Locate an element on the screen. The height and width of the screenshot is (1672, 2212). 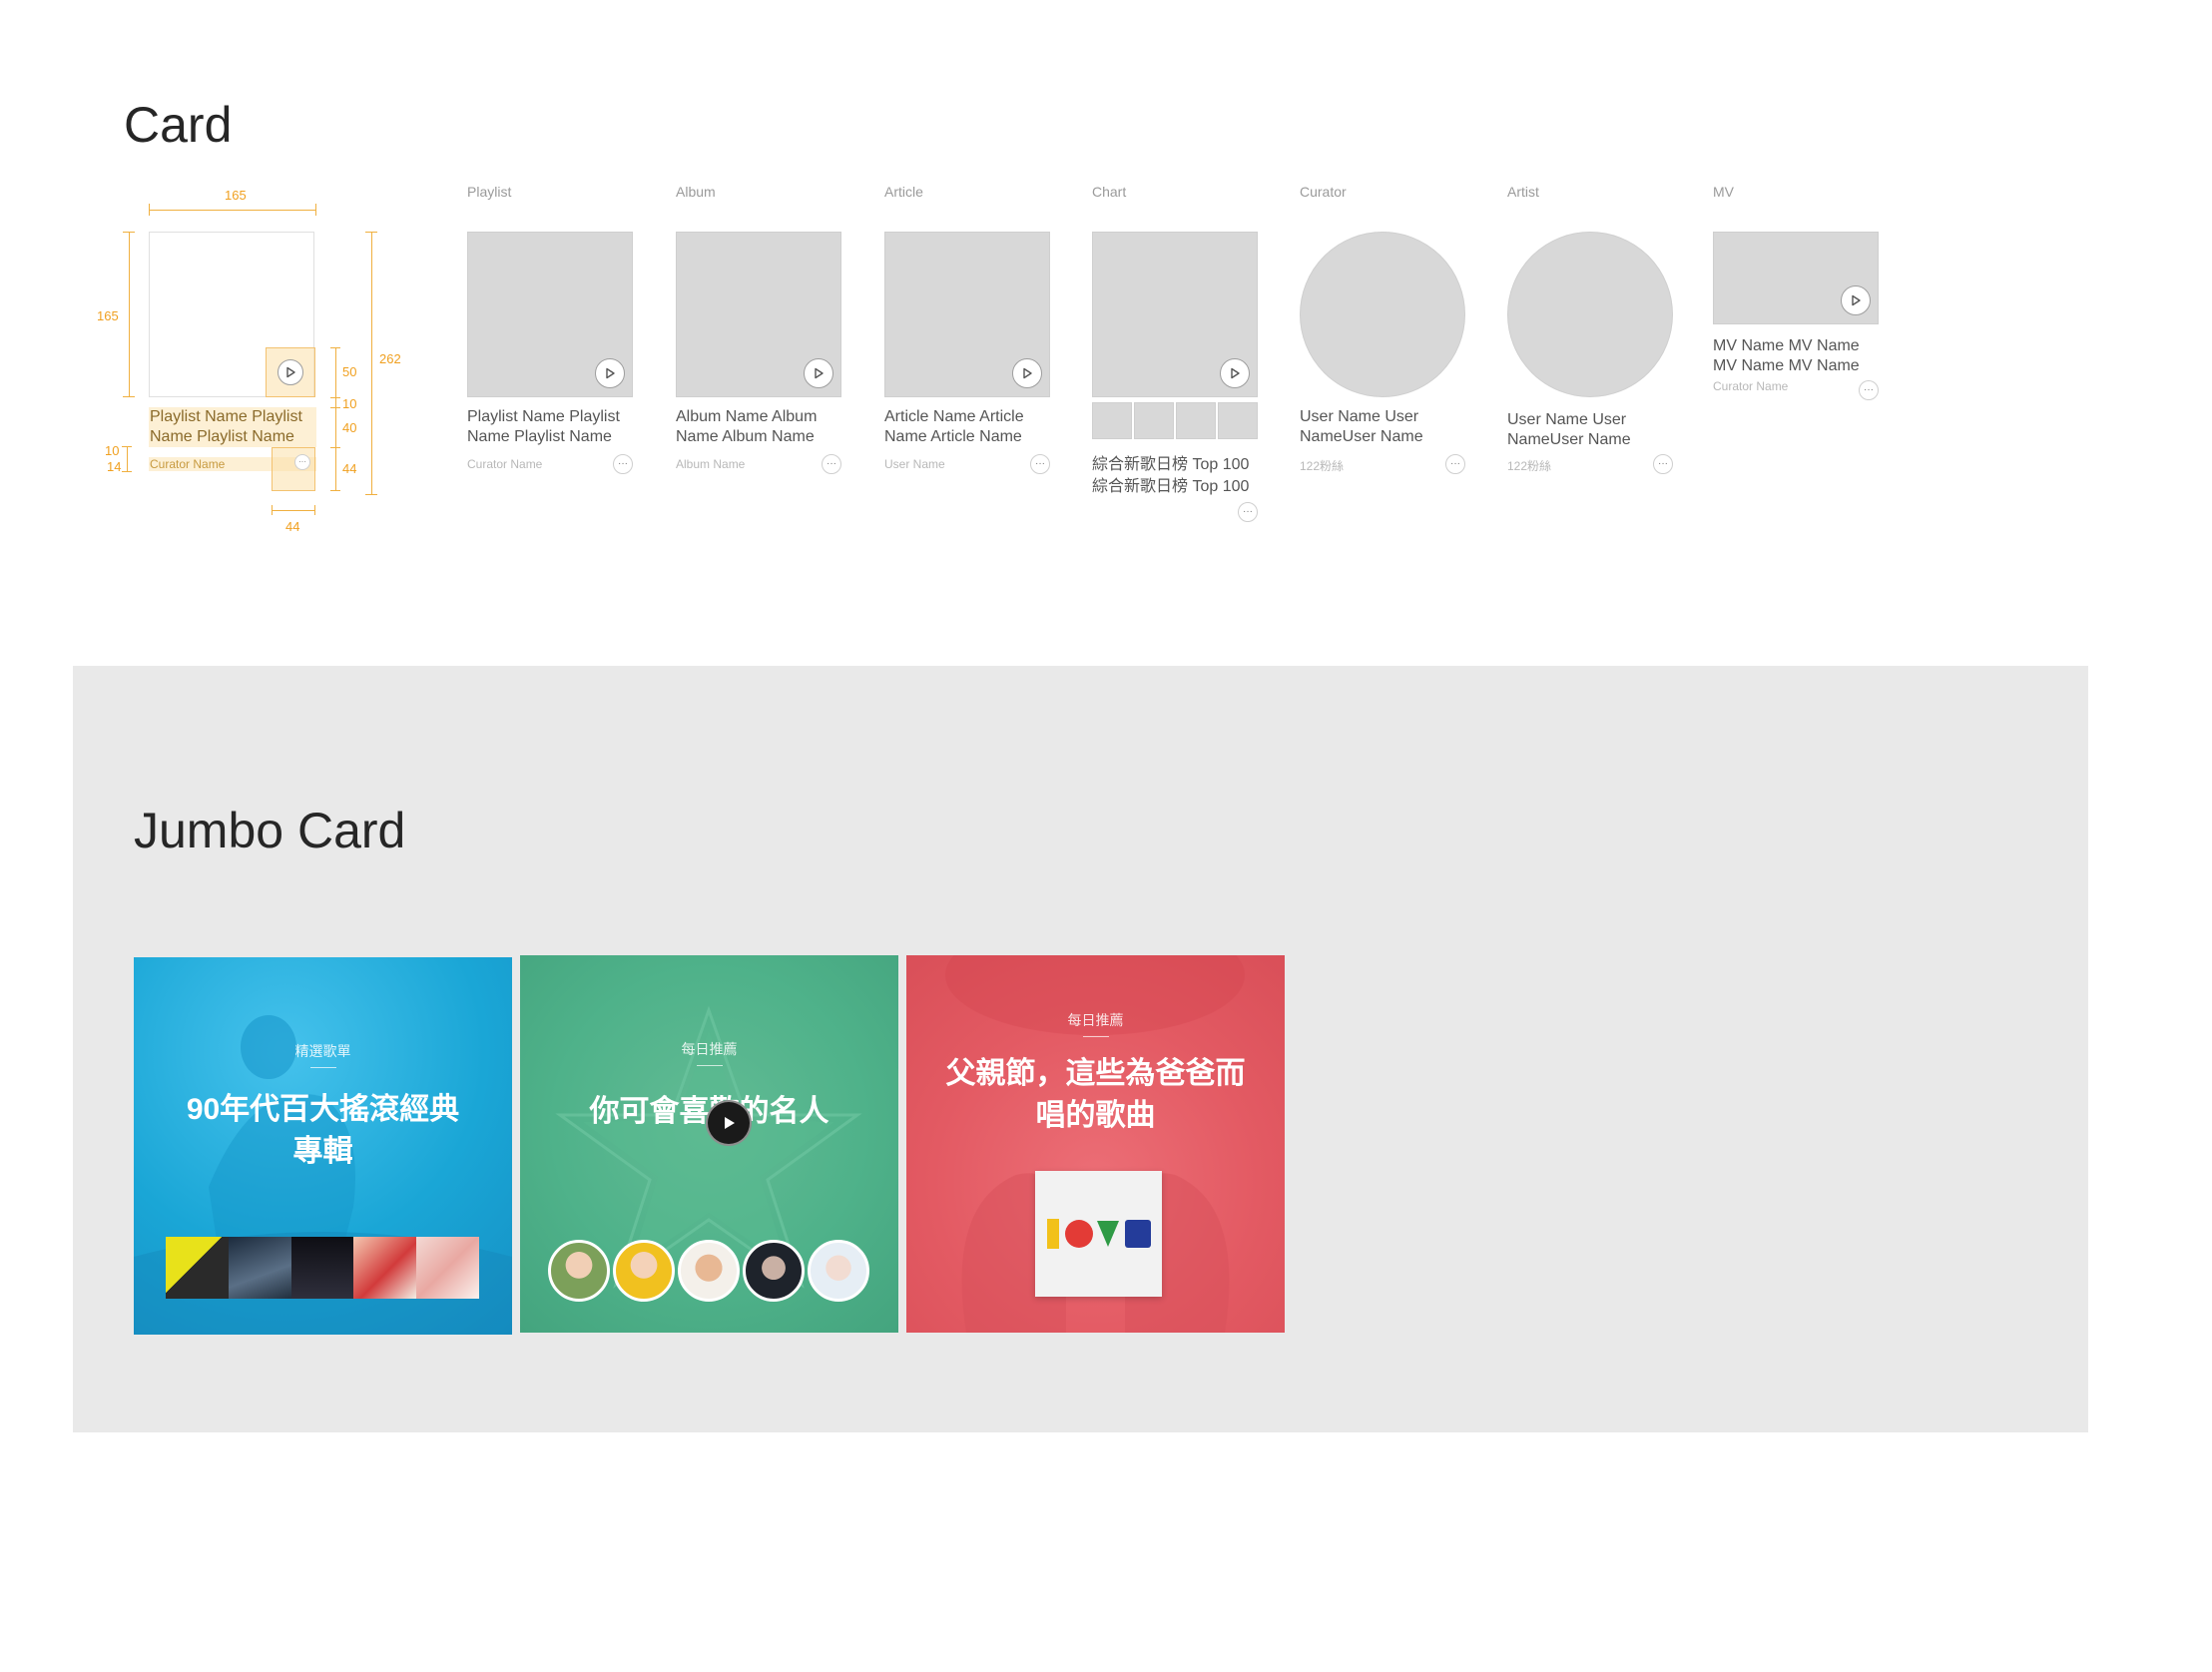
spec-gap-b-label: 10 is located at coordinates (349, 404).